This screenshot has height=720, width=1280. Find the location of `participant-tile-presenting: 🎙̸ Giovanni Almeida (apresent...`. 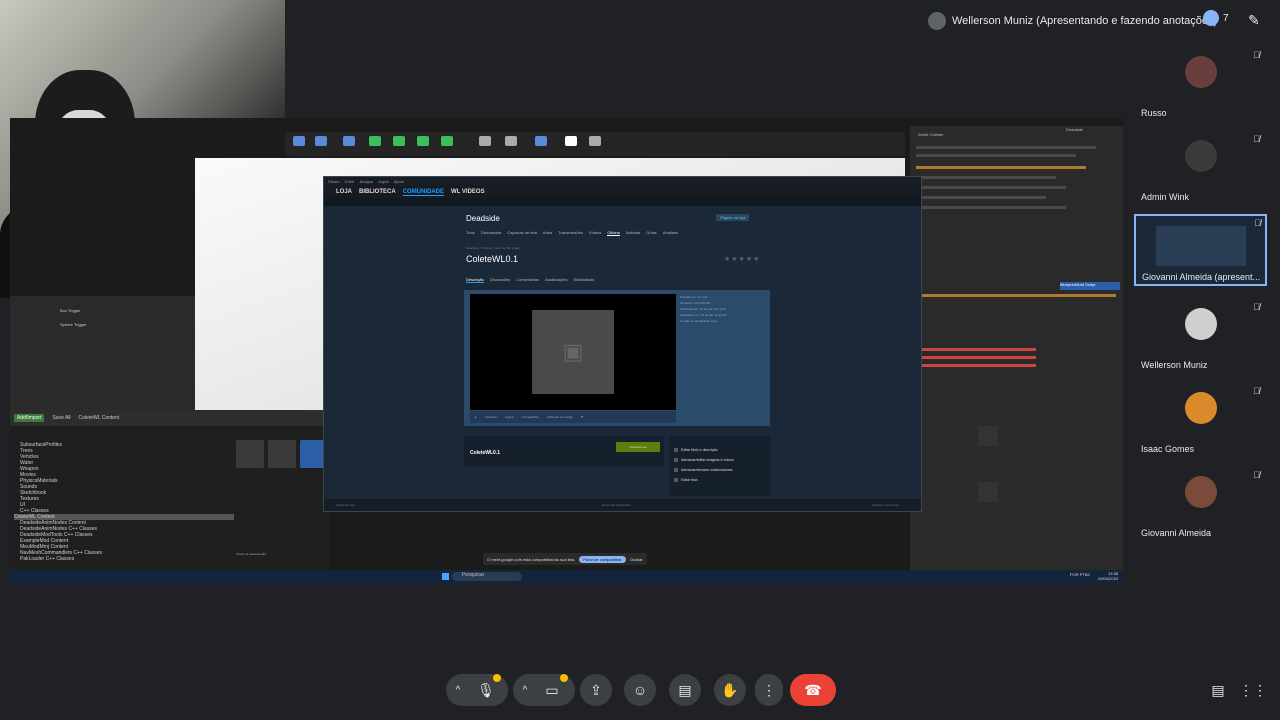

participant-tile-presenting: 🎙̸ Giovanni Almeida (apresent... is located at coordinates (1200, 250).